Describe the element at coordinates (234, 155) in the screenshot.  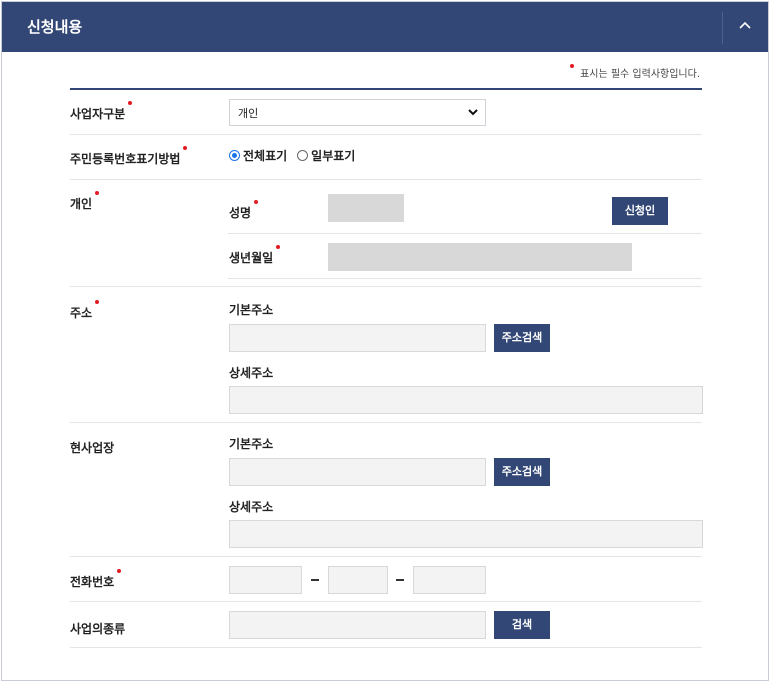
I see `radio-checked-icon` at that location.